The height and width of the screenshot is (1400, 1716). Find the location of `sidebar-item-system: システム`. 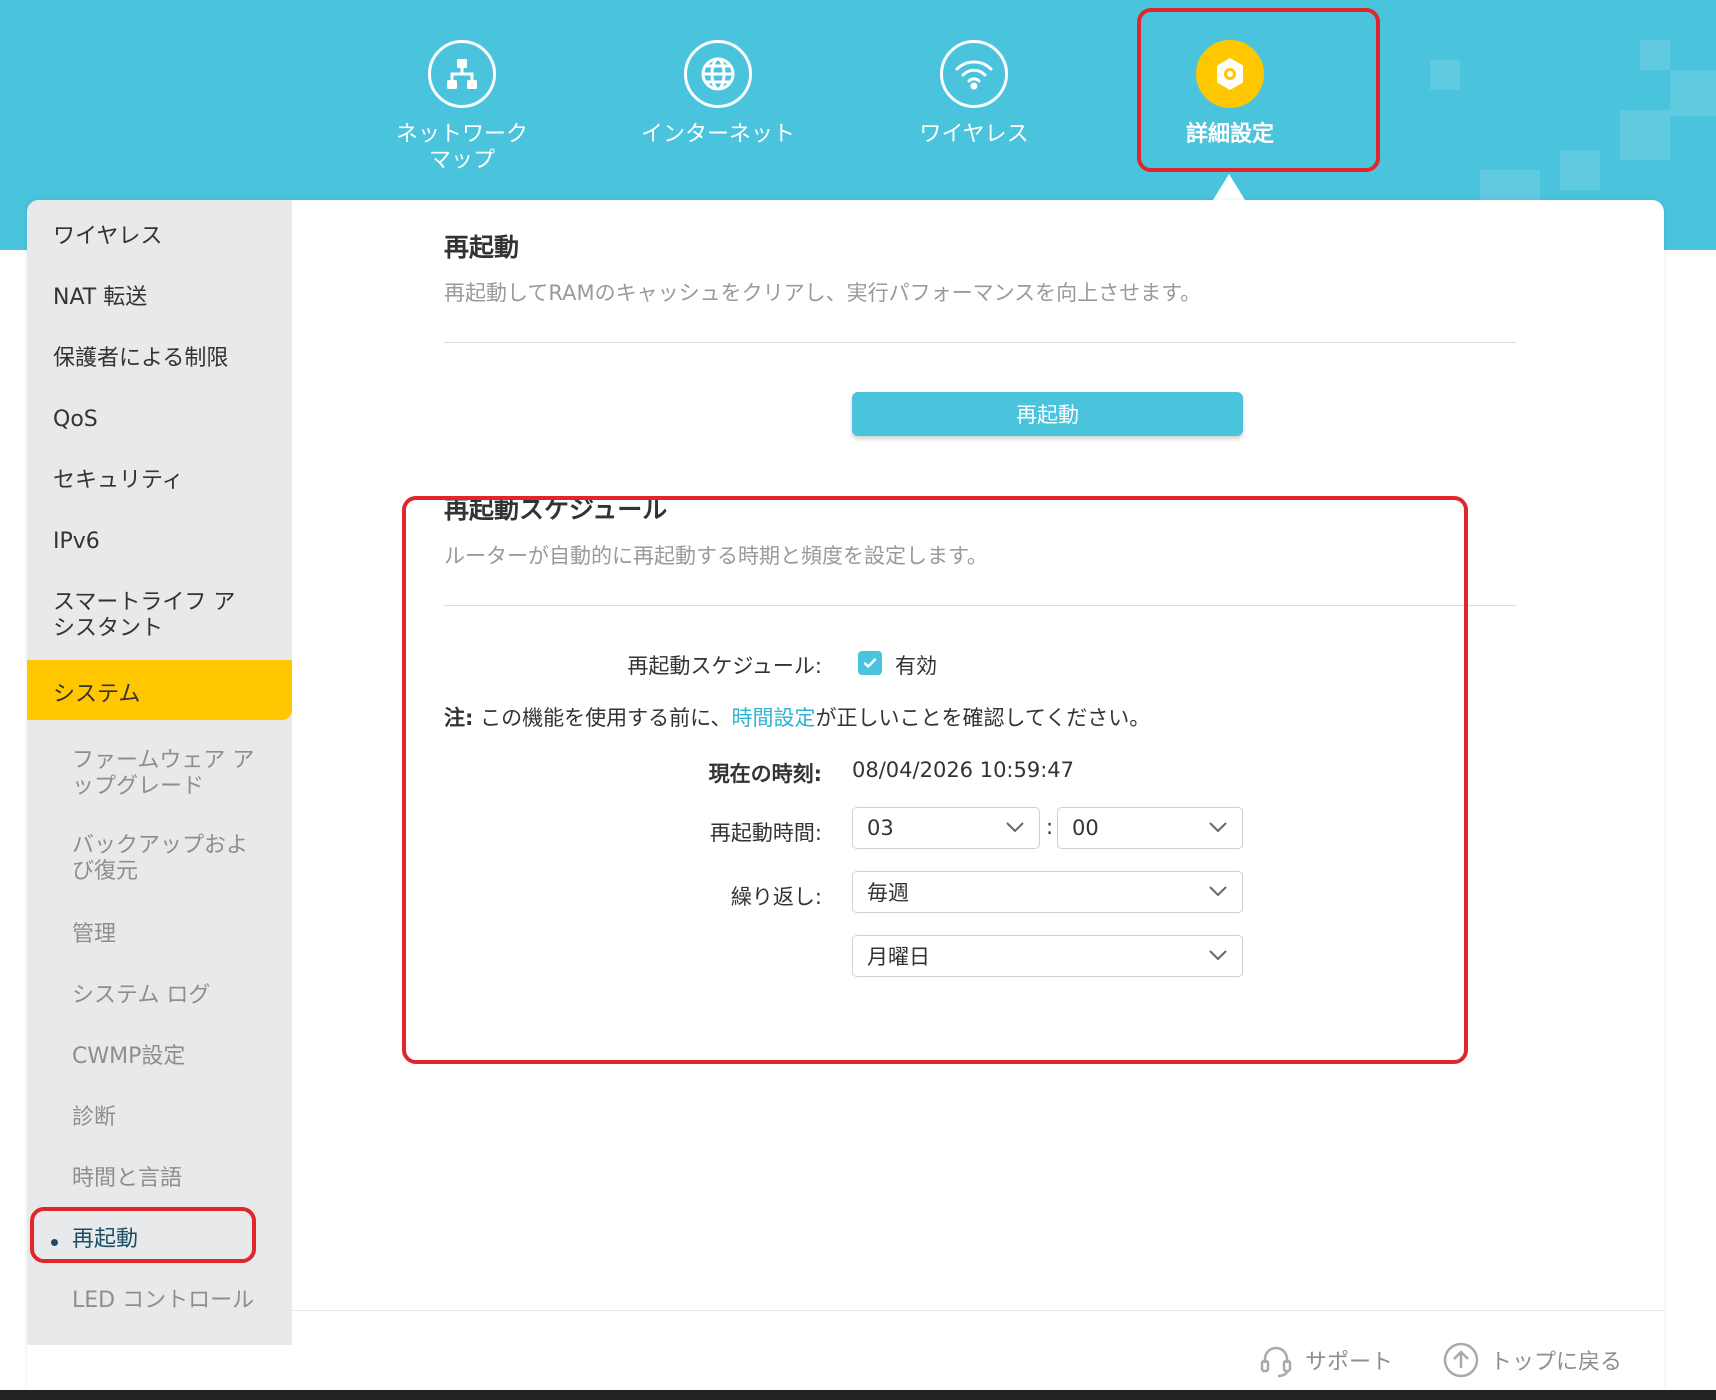

sidebar-item-system: システム is located at coordinates (159, 690).